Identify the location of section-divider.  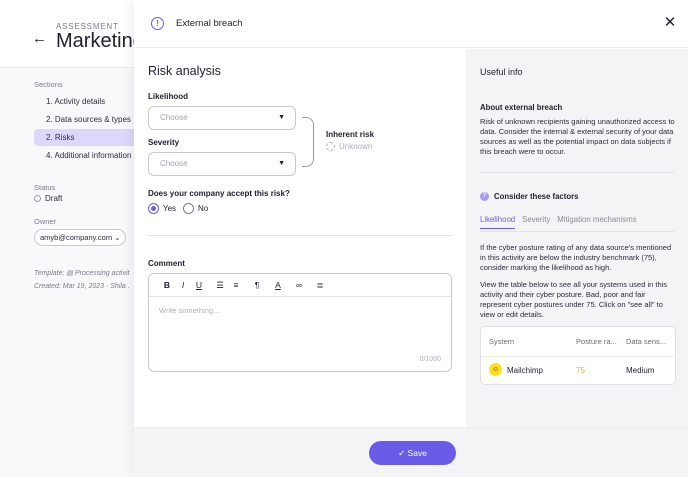
(300, 235).